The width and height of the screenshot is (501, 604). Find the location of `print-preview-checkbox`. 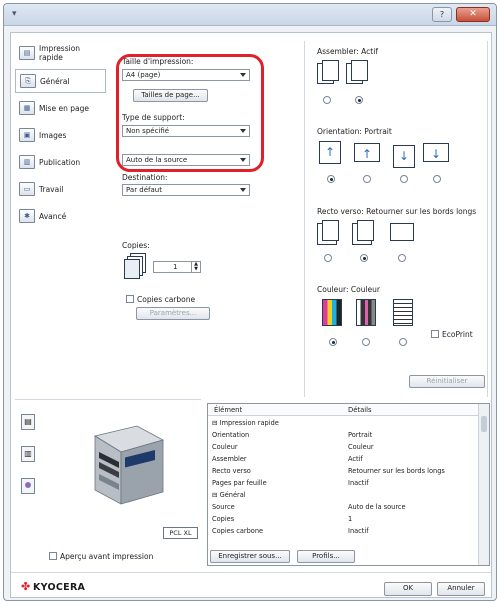

print-preview-checkbox is located at coordinates (53, 556).